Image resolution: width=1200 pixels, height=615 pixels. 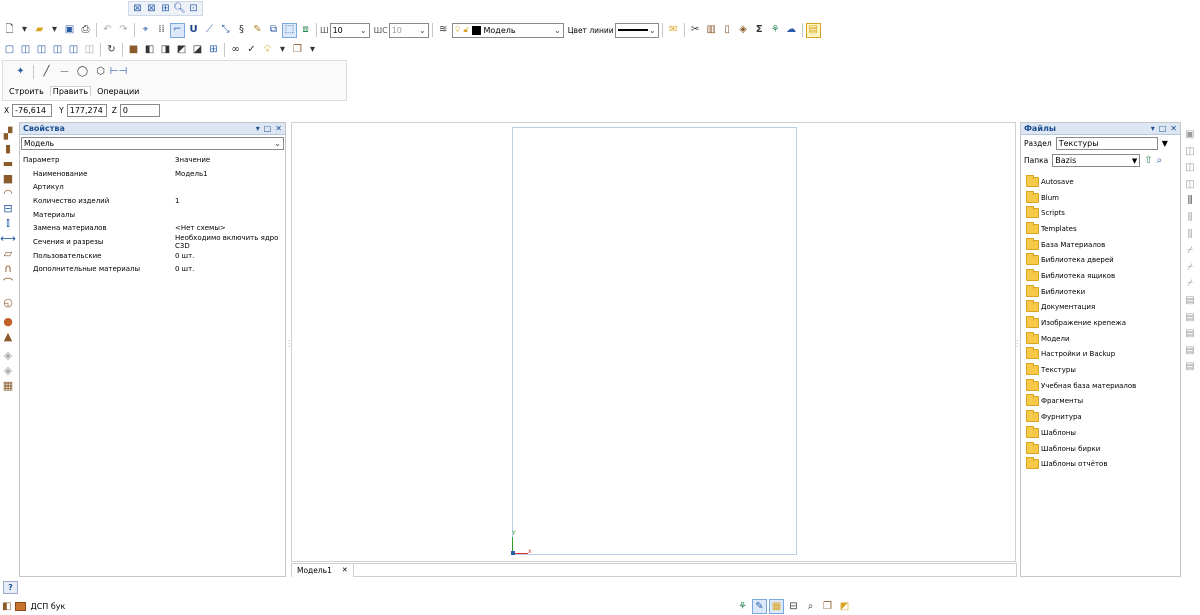 What do you see at coordinates (1096, 160) in the screenshot?
I see `folder-select: Bazis ▼` at bounding box center [1096, 160].